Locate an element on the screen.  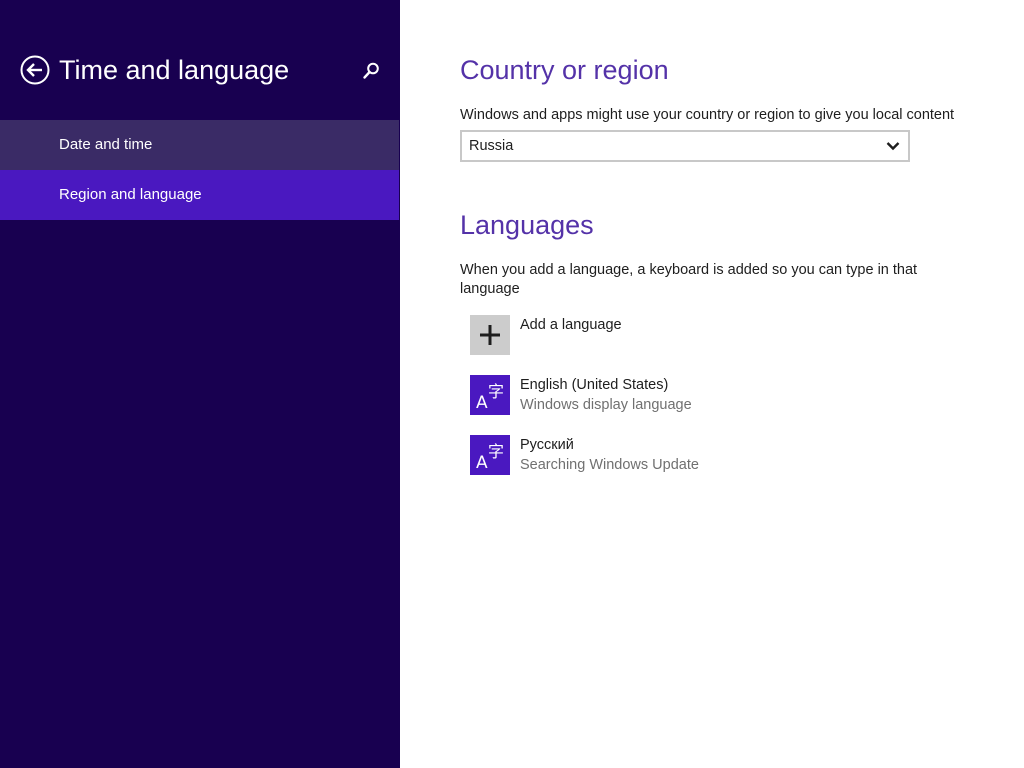
country-region-heading: Country or region is located at coordinates (564, 70).